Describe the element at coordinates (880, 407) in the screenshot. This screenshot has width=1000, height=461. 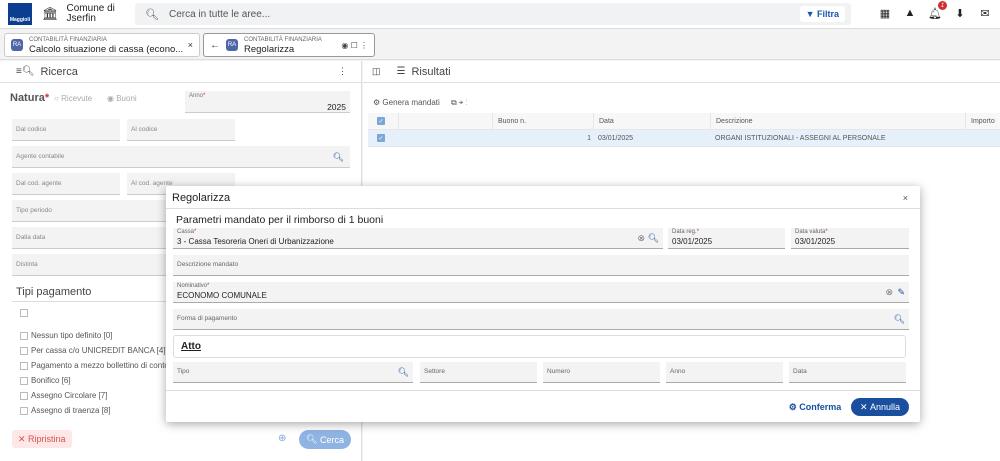
I see `annulla-button: ✕ Annulla` at that location.